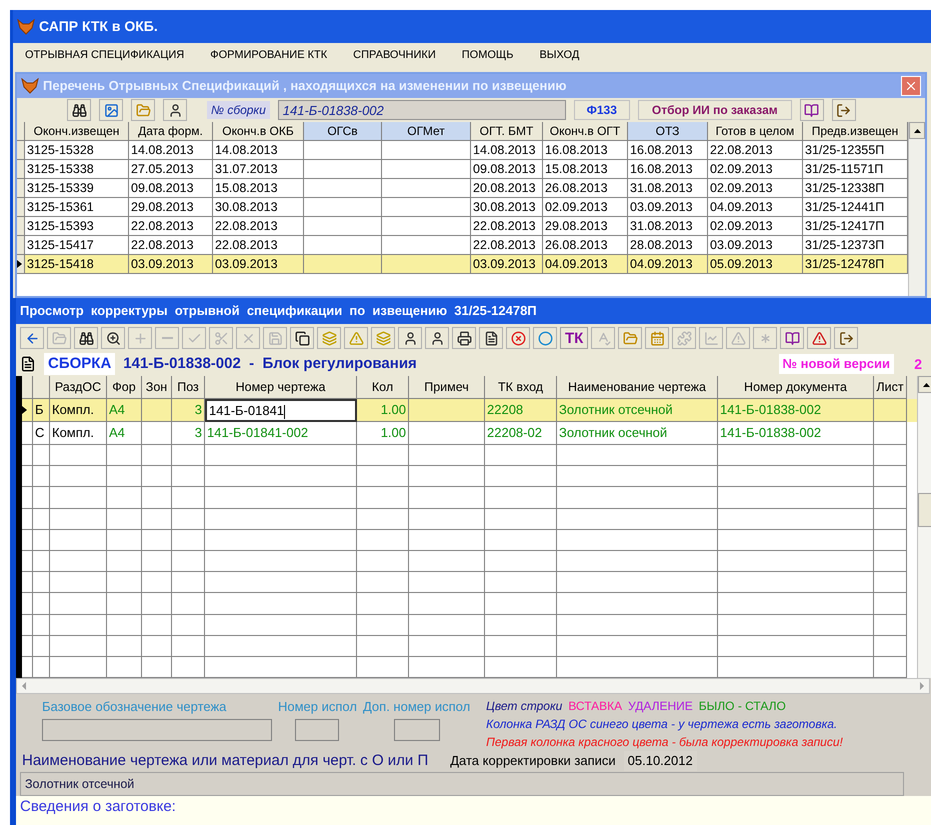 The height and width of the screenshot is (825, 931). I want to click on document-button, so click(491, 338).